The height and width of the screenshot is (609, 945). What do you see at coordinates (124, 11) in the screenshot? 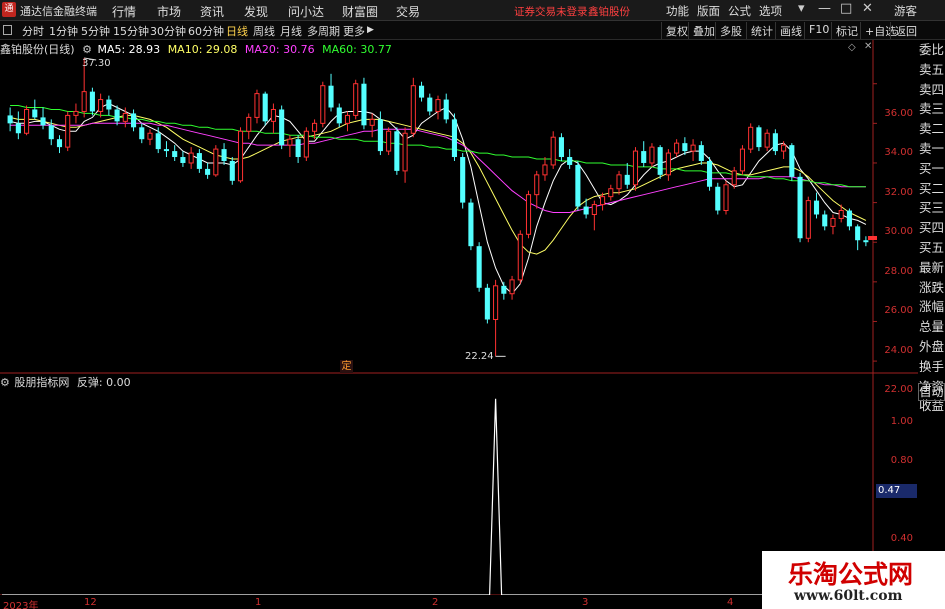
I see `menu-market-quotes: 行情` at bounding box center [124, 11].